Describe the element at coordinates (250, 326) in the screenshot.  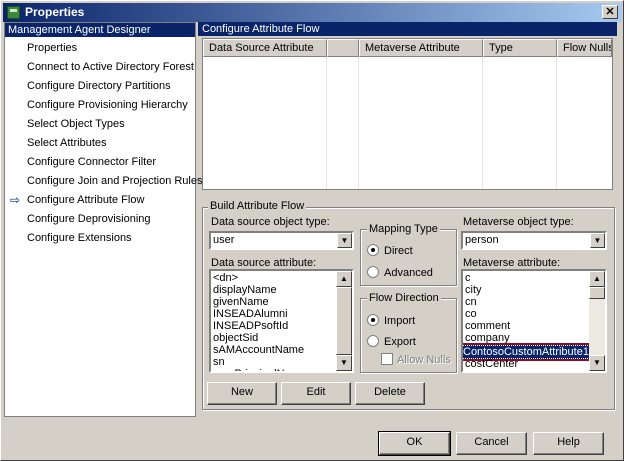
I see `list-item: INSEADPsoftId` at that location.